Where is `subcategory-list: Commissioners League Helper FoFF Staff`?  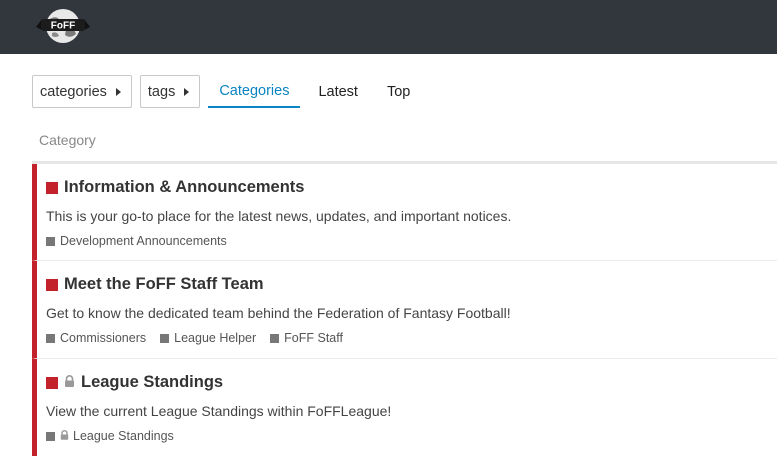
subcategory-list: Commissioners League Helper FoFF Staff is located at coordinates (201, 338).